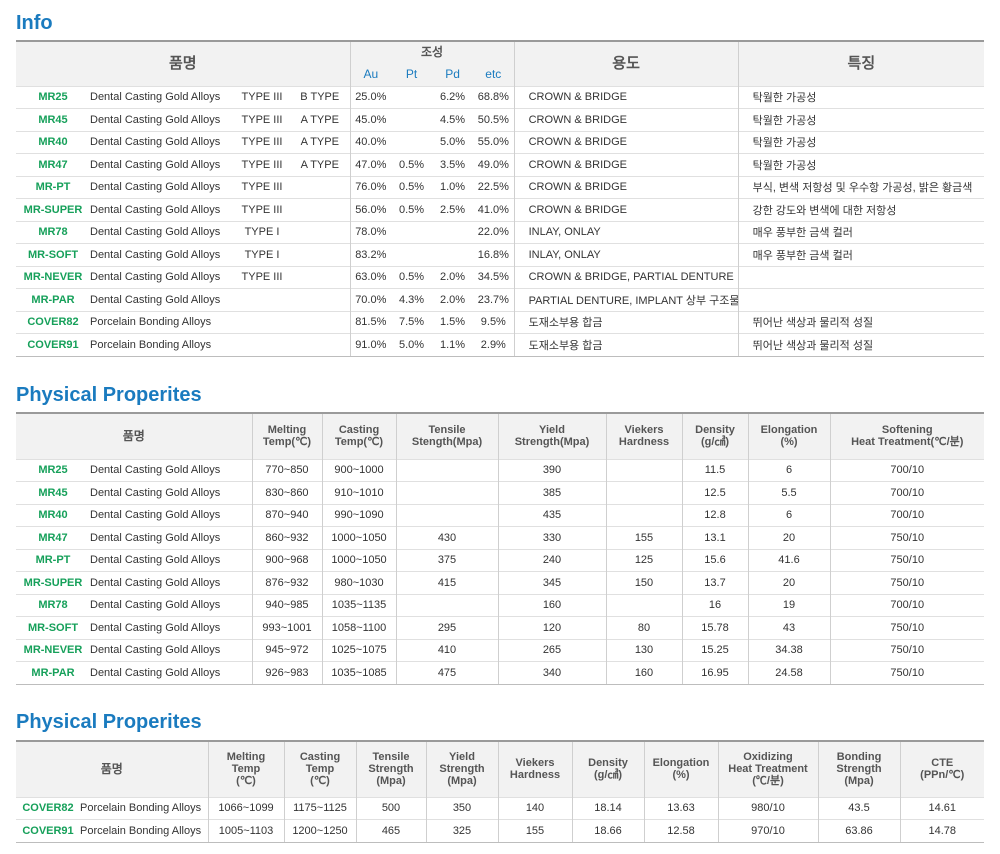 This screenshot has height=854, width=1000. What do you see at coordinates (286, 470) in the screenshot?
I see `melting-temp: 770~850` at bounding box center [286, 470].